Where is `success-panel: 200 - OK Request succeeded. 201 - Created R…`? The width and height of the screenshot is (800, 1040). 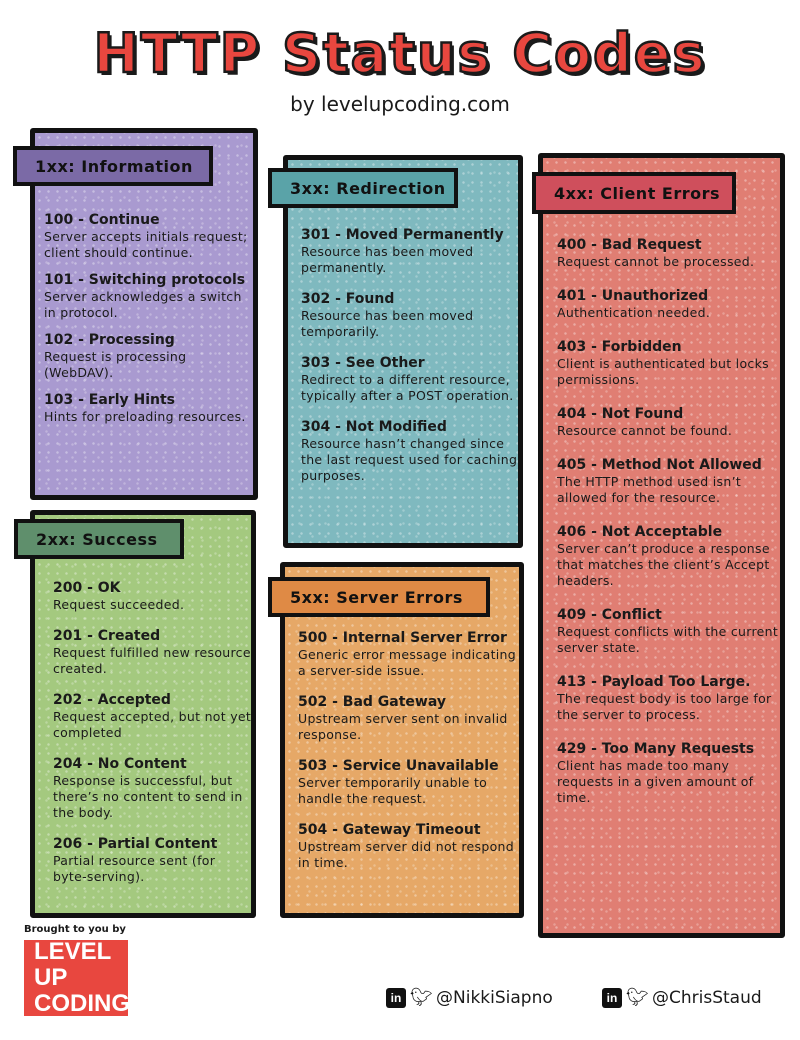
success-panel: 200 - OK Request succeeded. 201 - Created R… is located at coordinates (143, 714).